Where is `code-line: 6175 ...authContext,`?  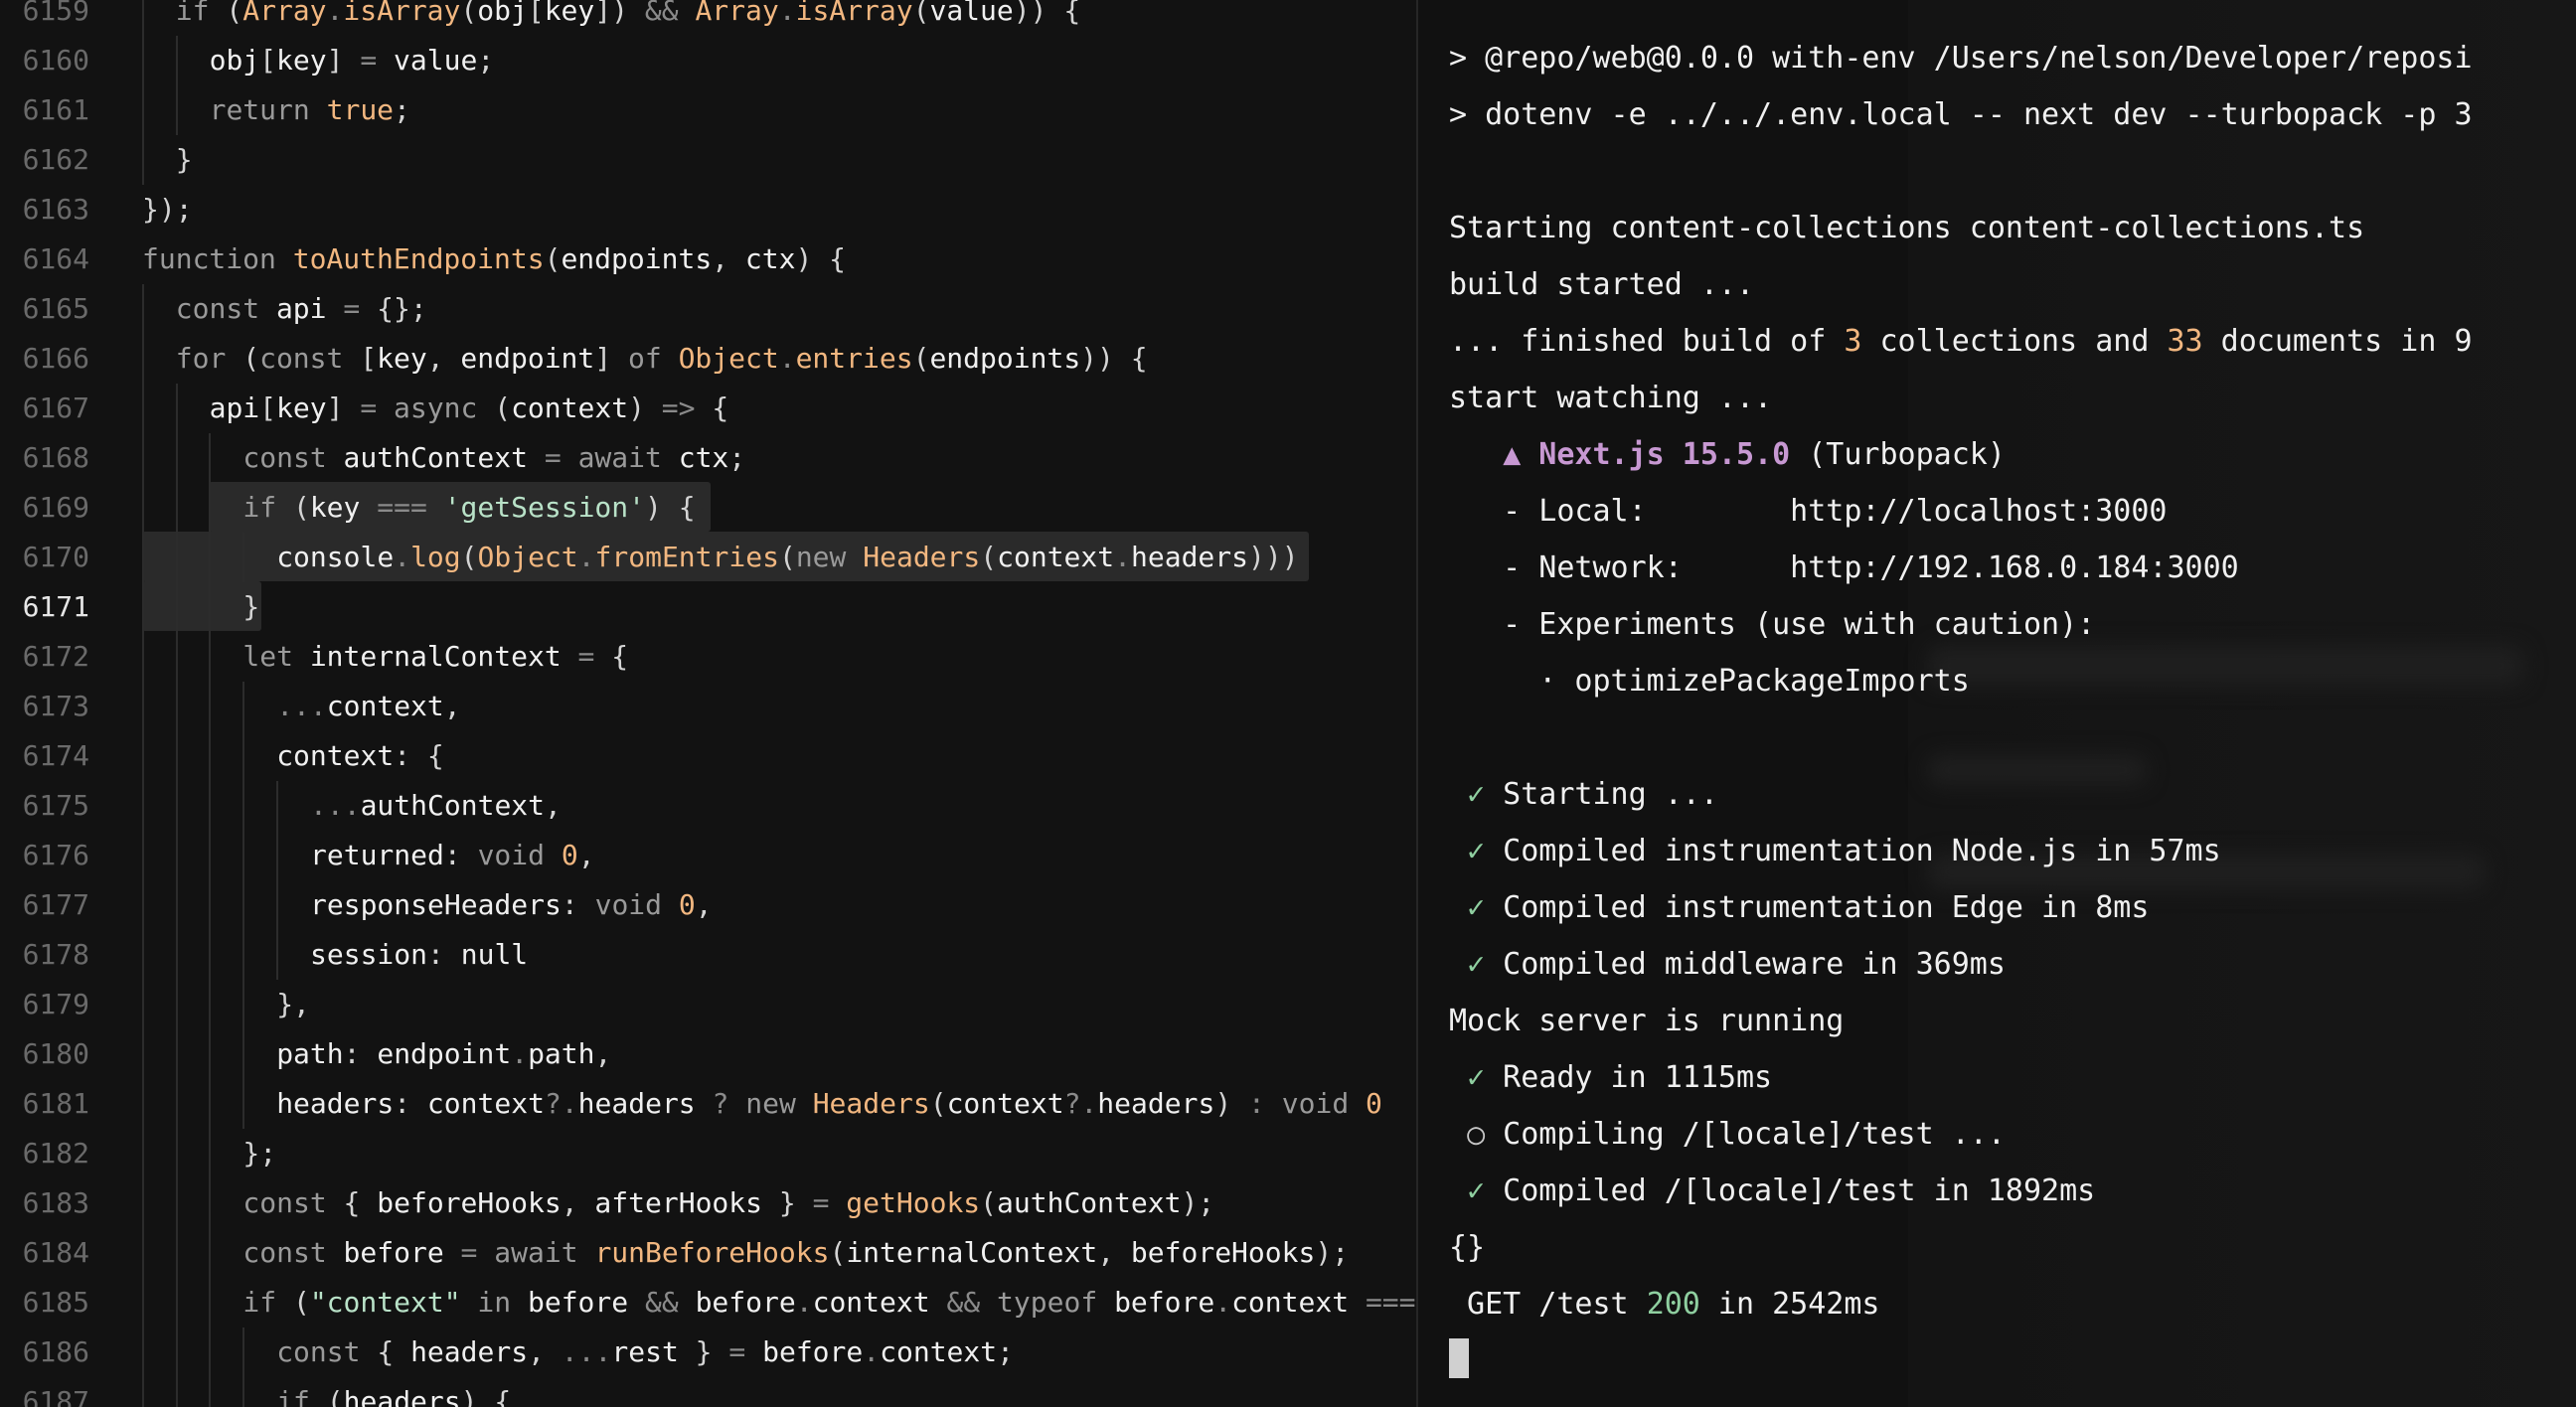
code-line: 6175 ...authContext, is located at coordinates (708, 806).